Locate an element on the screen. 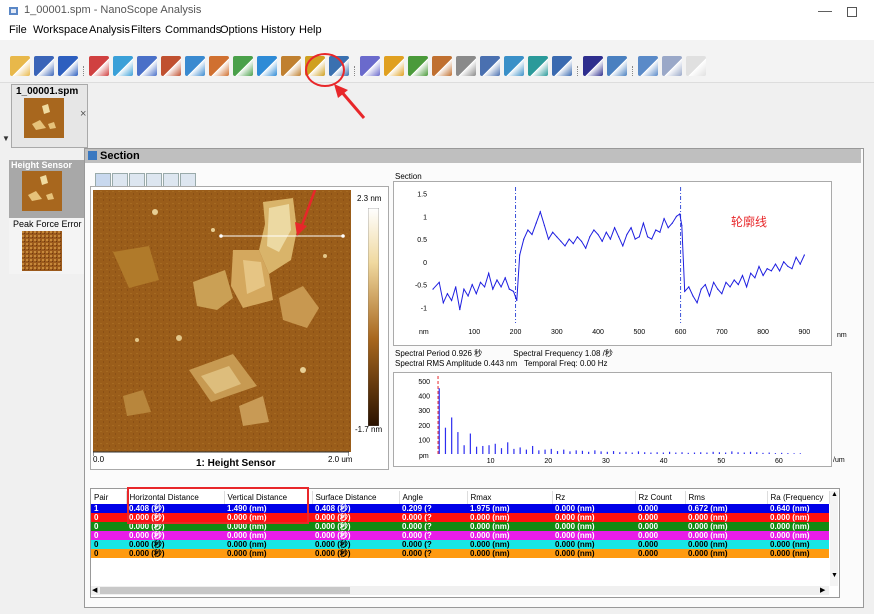  toolbar-separator is located at coordinates (633, 71).